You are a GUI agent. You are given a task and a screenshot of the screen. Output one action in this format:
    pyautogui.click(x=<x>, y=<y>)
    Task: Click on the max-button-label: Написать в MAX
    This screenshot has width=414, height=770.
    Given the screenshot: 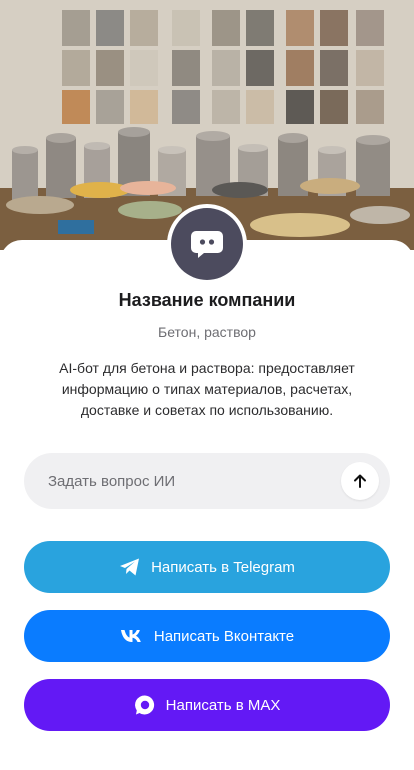 What is the action you would take?
    pyautogui.click(x=223, y=705)
    